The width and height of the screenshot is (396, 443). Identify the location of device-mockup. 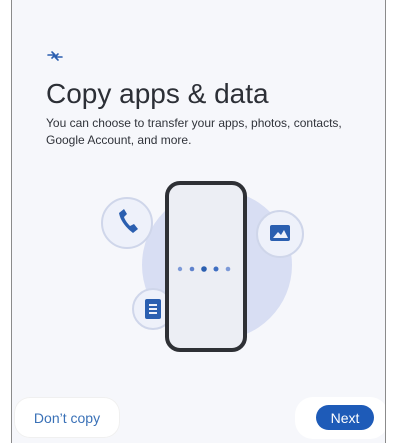
(206, 266).